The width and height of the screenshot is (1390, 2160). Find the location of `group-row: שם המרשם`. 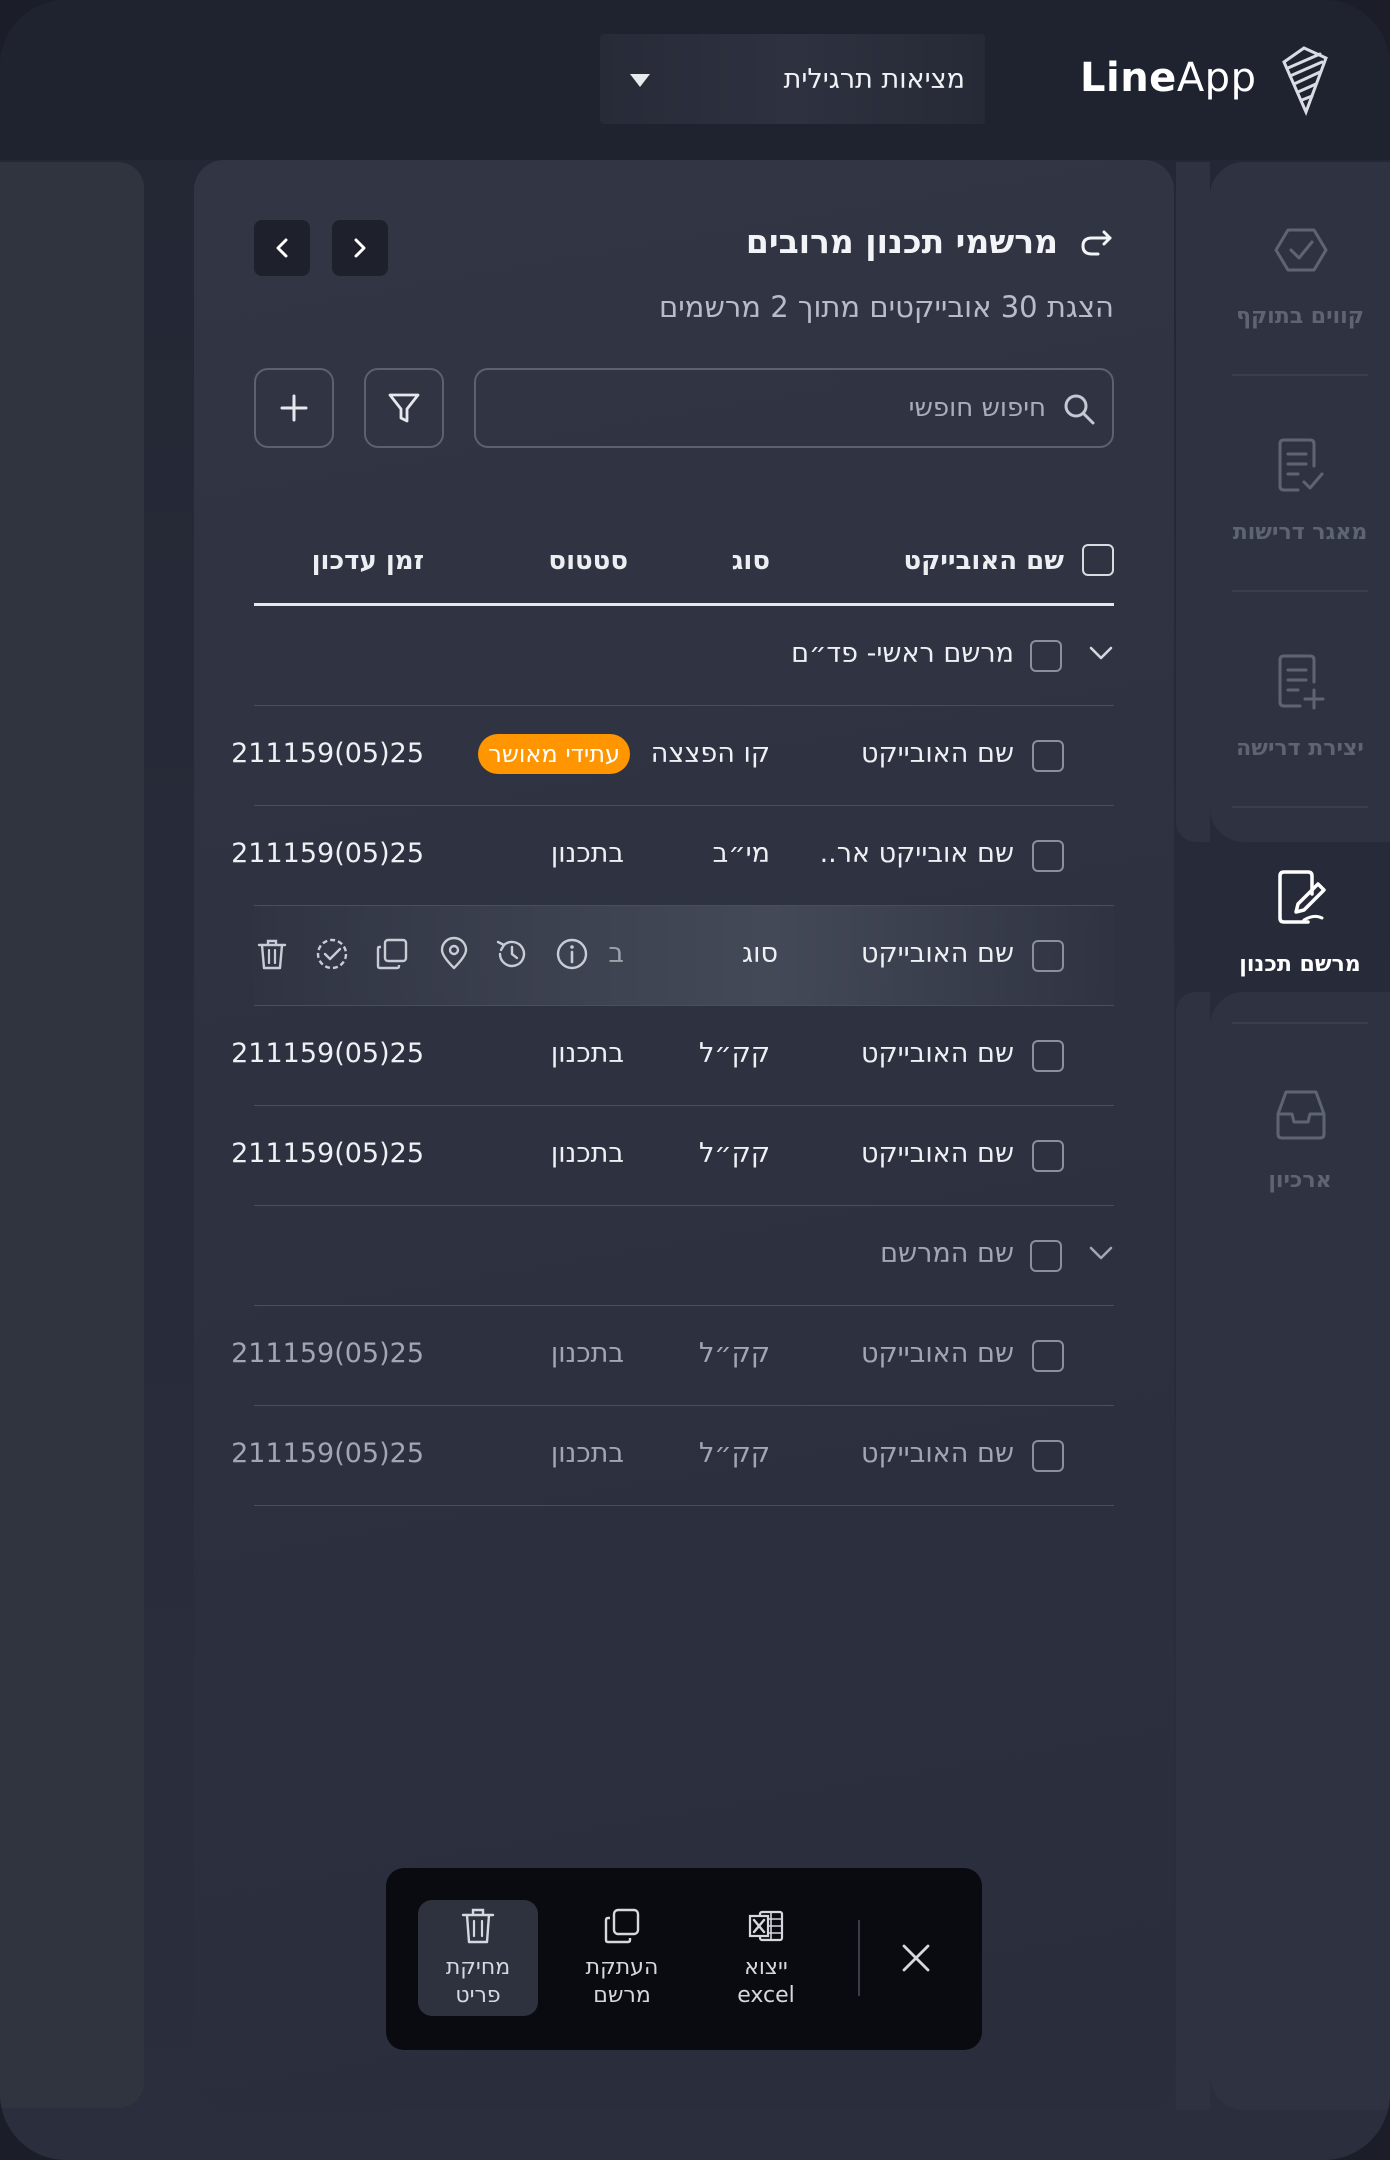

group-row: שם המרשם is located at coordinates (684, 1256).